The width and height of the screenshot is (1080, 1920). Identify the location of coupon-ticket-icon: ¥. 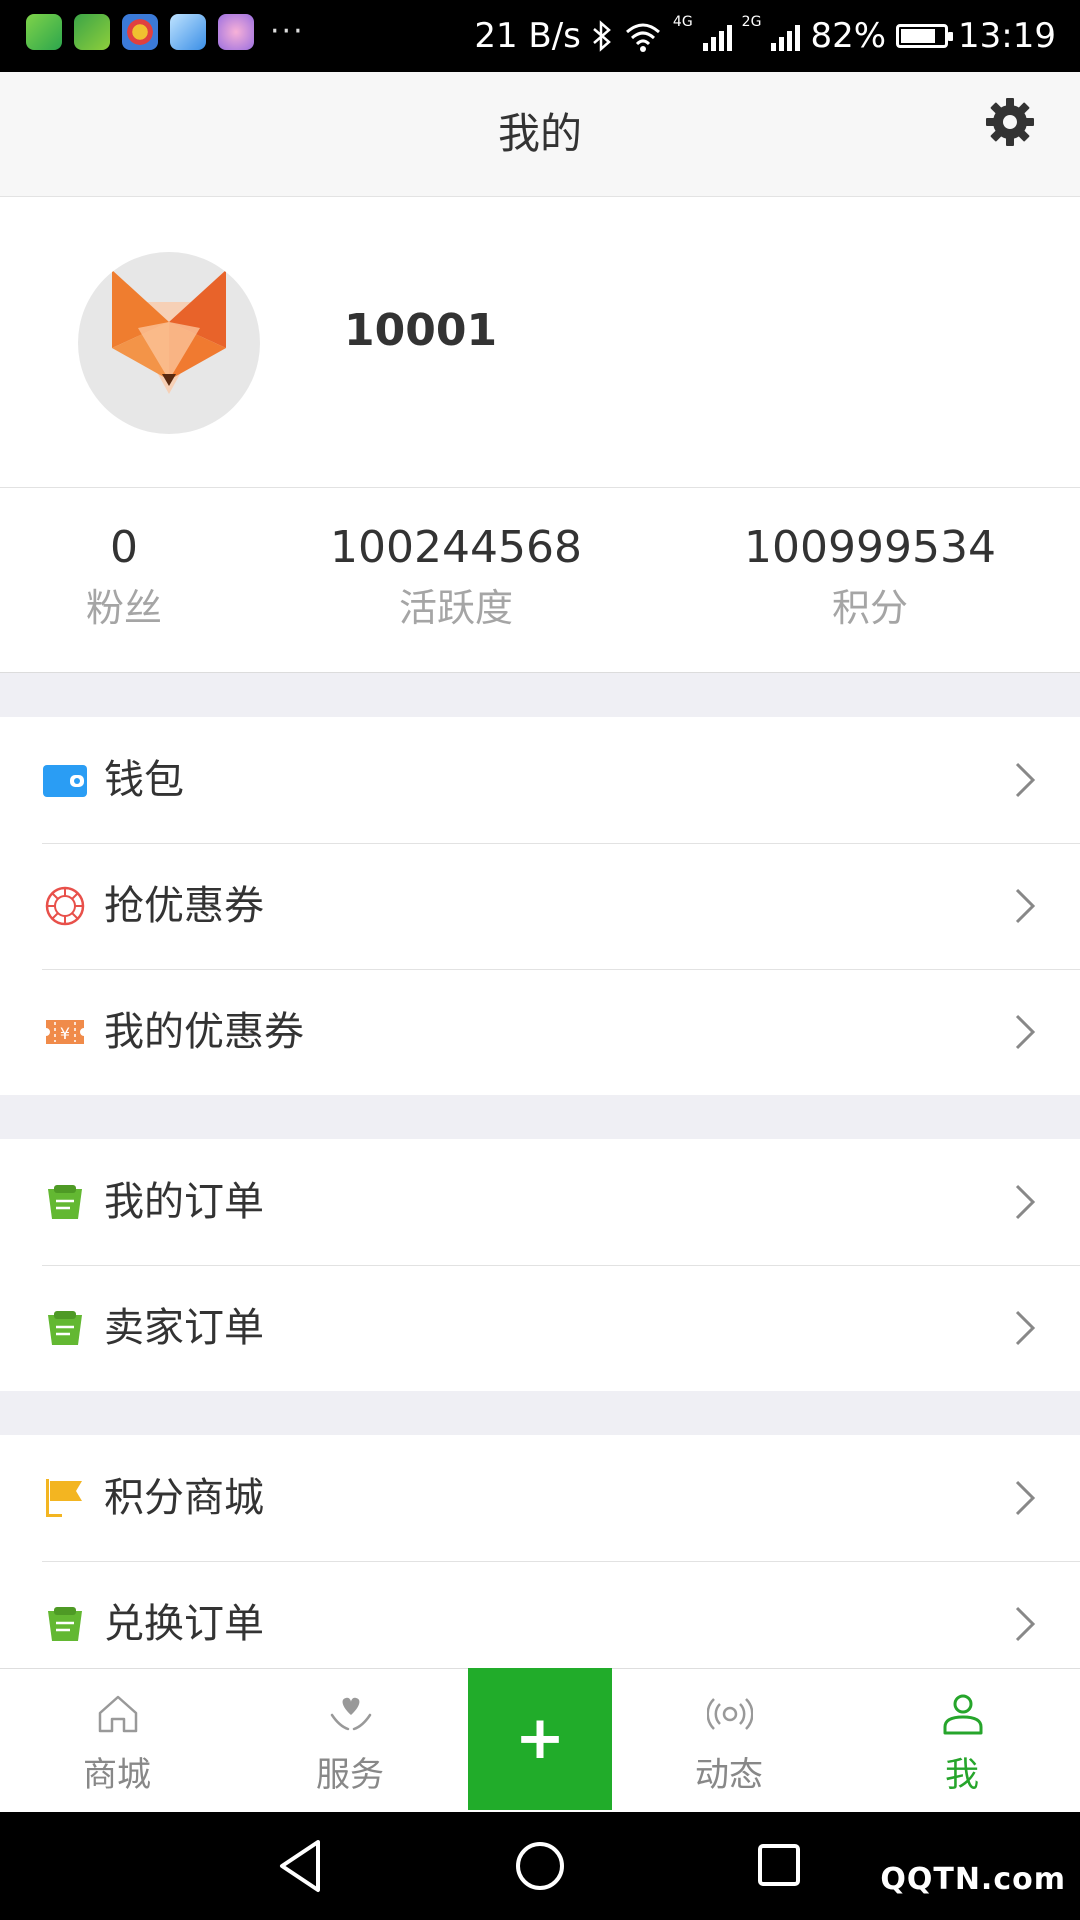
(65, 1032).